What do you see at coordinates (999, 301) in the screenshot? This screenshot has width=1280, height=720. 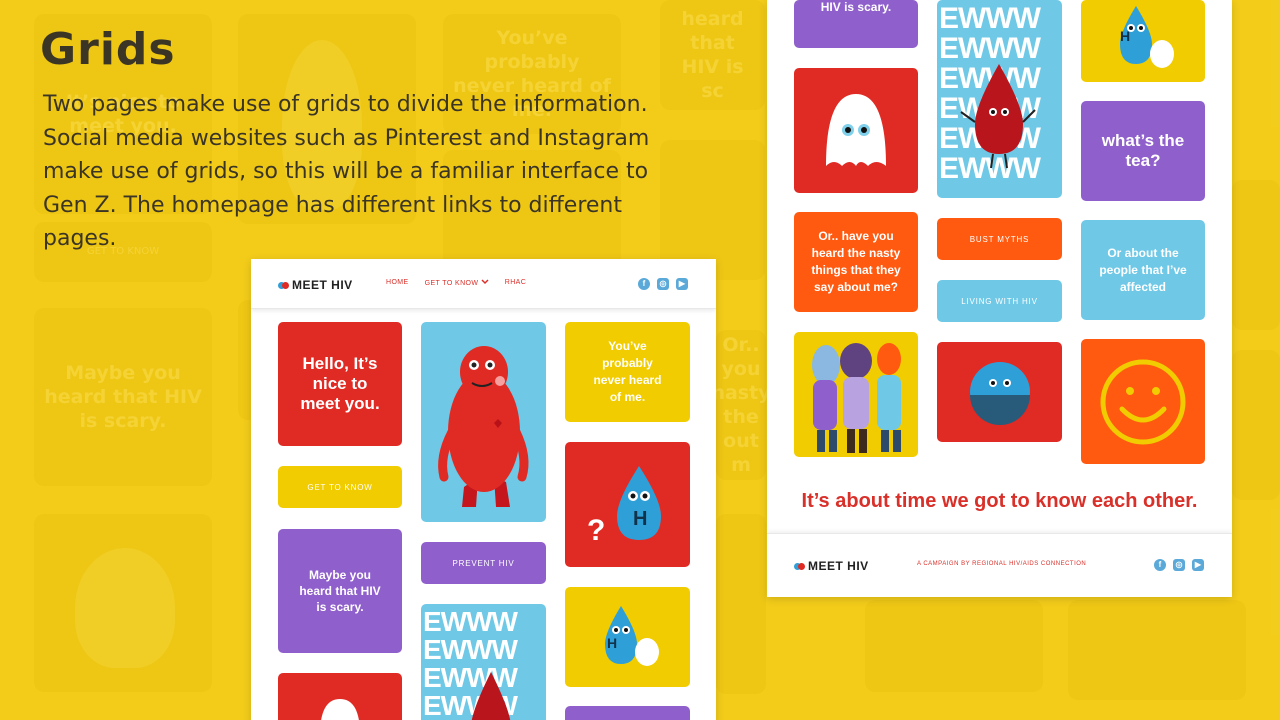 I see `living-with-hiv-button: LIVING WITH HIV` at bounding box center [999, 301].